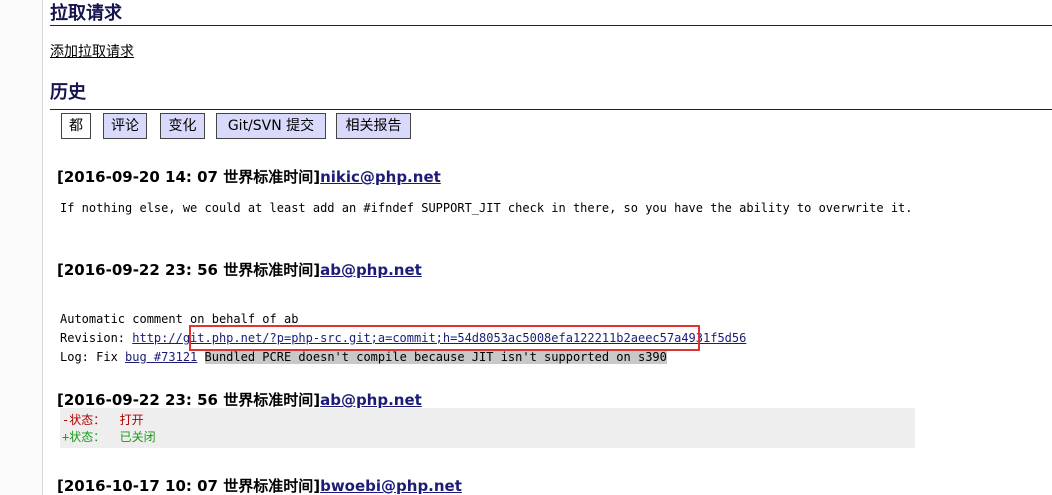  I want to click on revision-label: Revision:, so click(96, 338).